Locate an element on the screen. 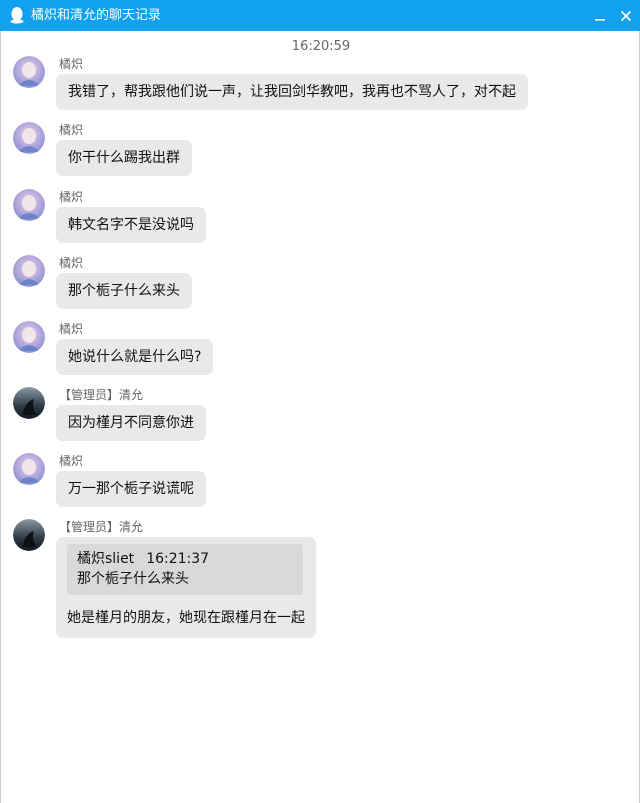 The width and height of the screenshot is (640, 803). close-button is located at coordinates (626, 16).